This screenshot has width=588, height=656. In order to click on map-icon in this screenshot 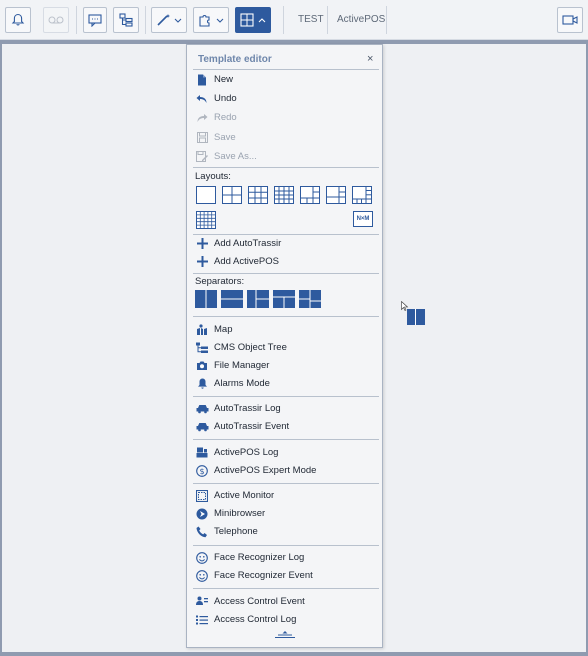, I will do `click(202, 330)`.